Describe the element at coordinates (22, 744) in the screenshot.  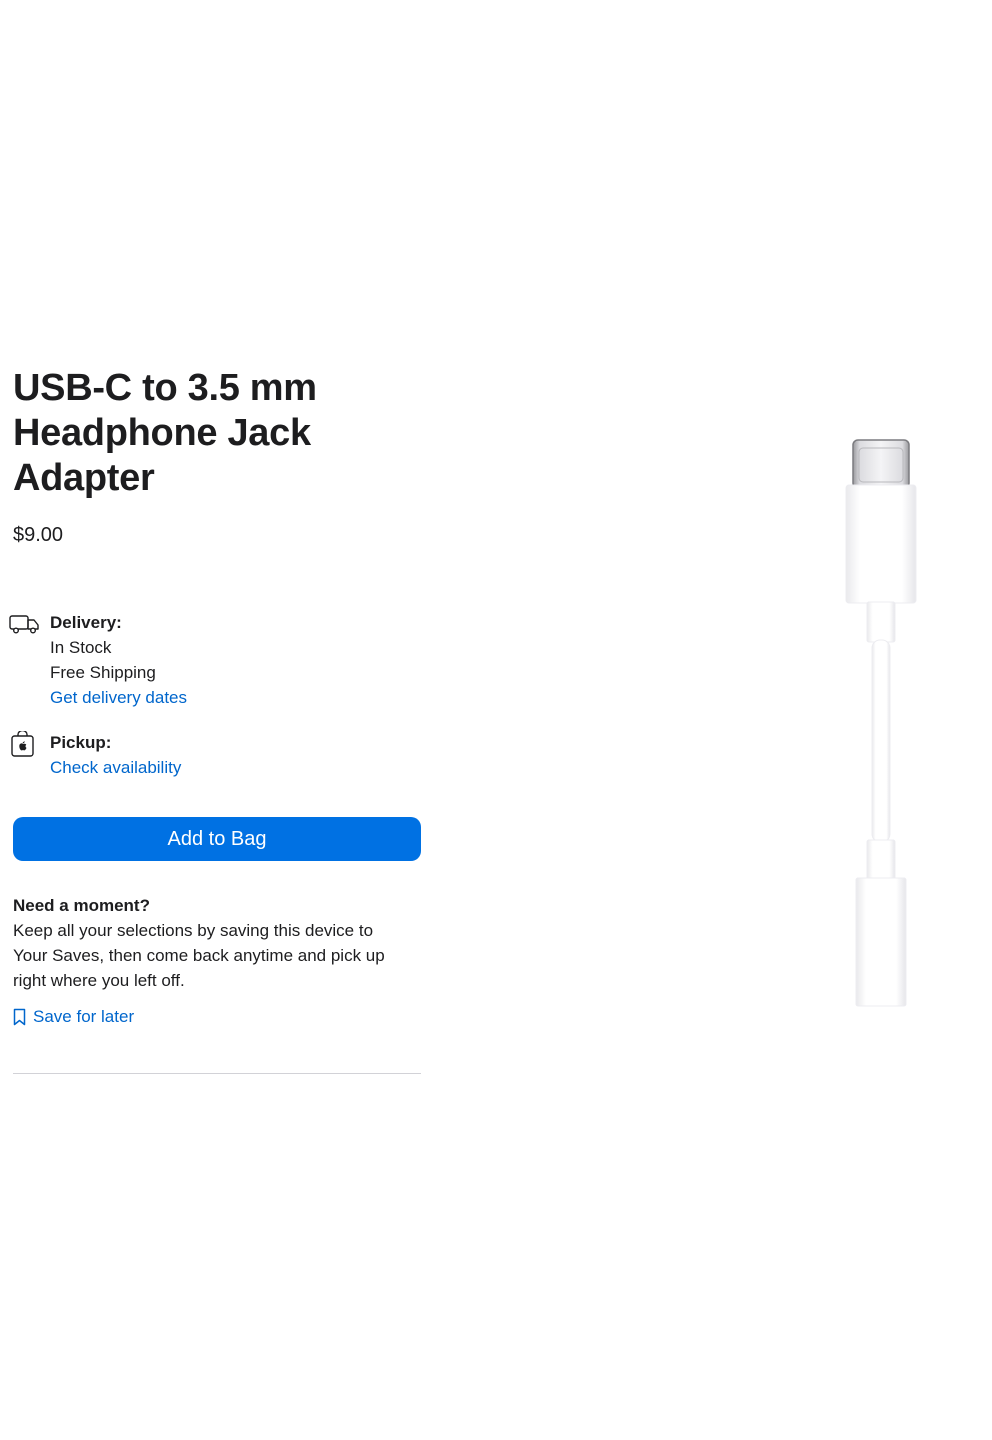
I see `store-bag-icon` at that location.